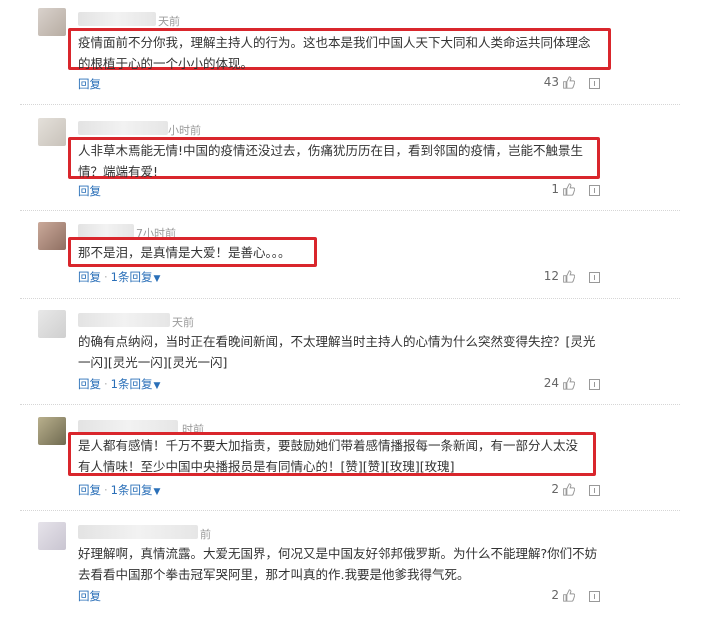 The image size is (711, 620). I want to click on like-count: 12, so click(551, 276).